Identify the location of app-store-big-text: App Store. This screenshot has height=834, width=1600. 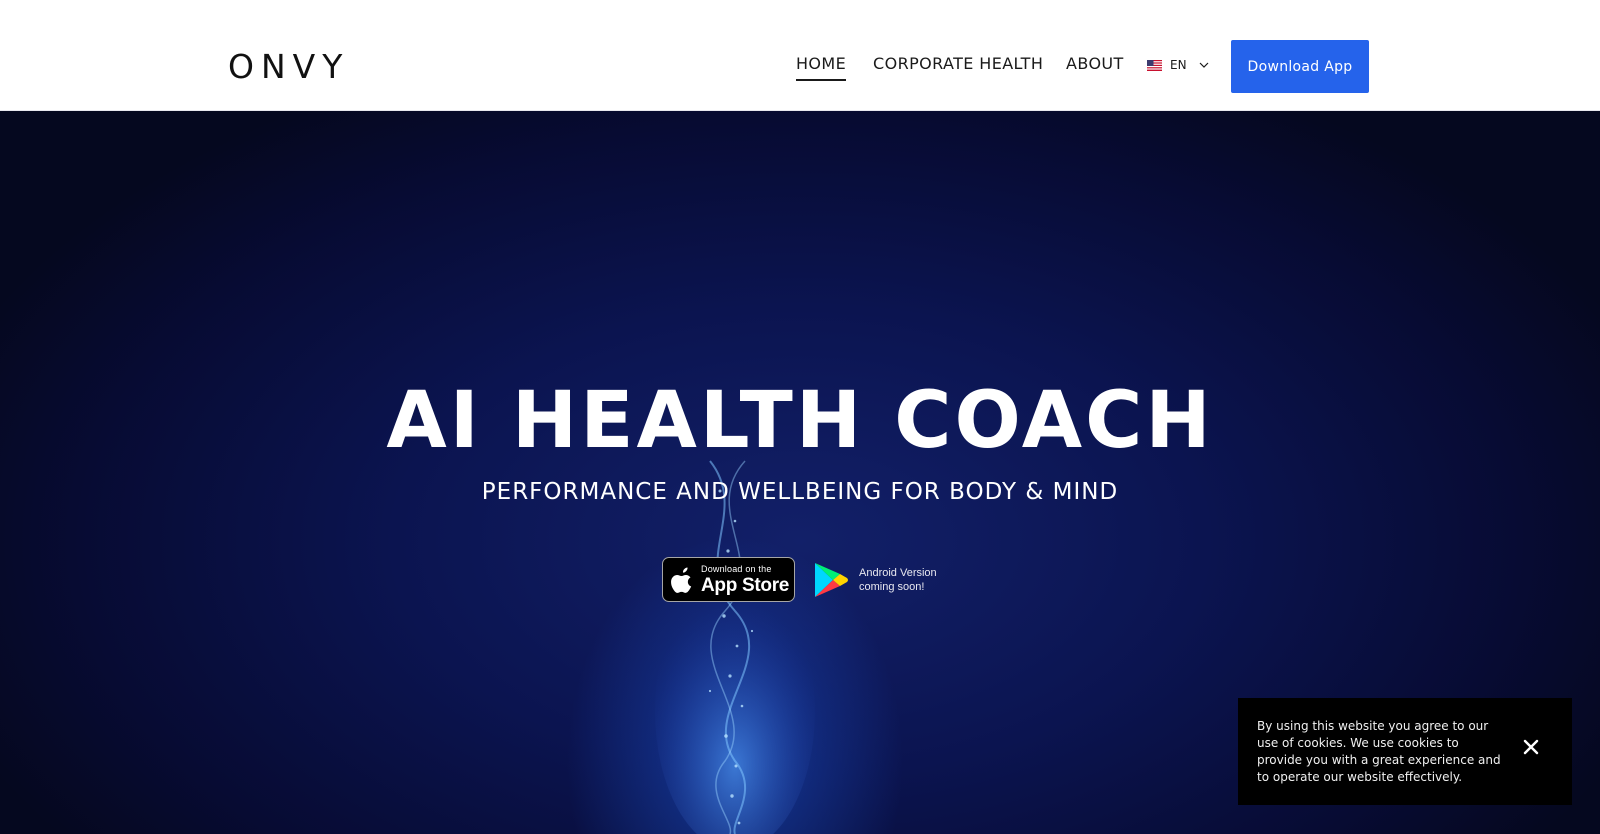
(745, 585).